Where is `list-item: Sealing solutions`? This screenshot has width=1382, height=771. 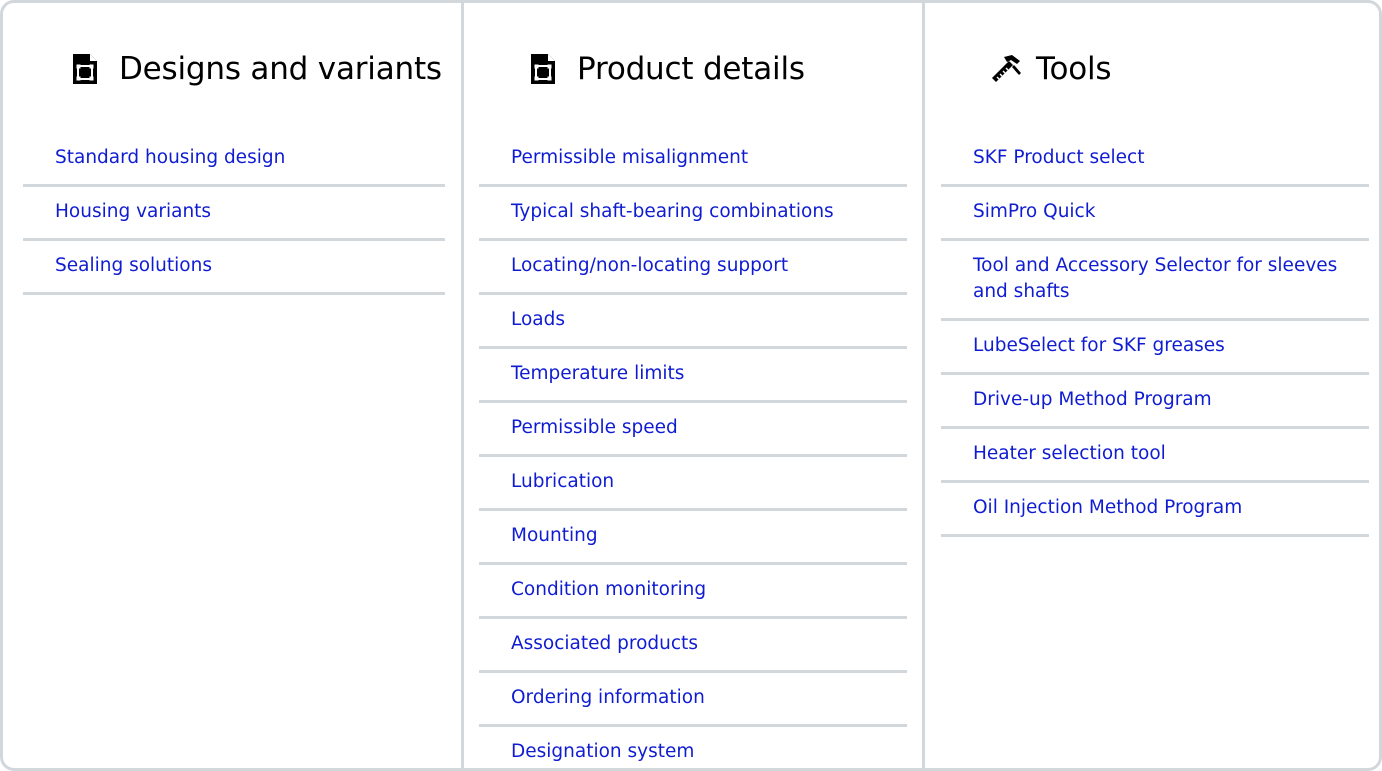
list-item: Sealing solutions is located at coordinates (234, 268).